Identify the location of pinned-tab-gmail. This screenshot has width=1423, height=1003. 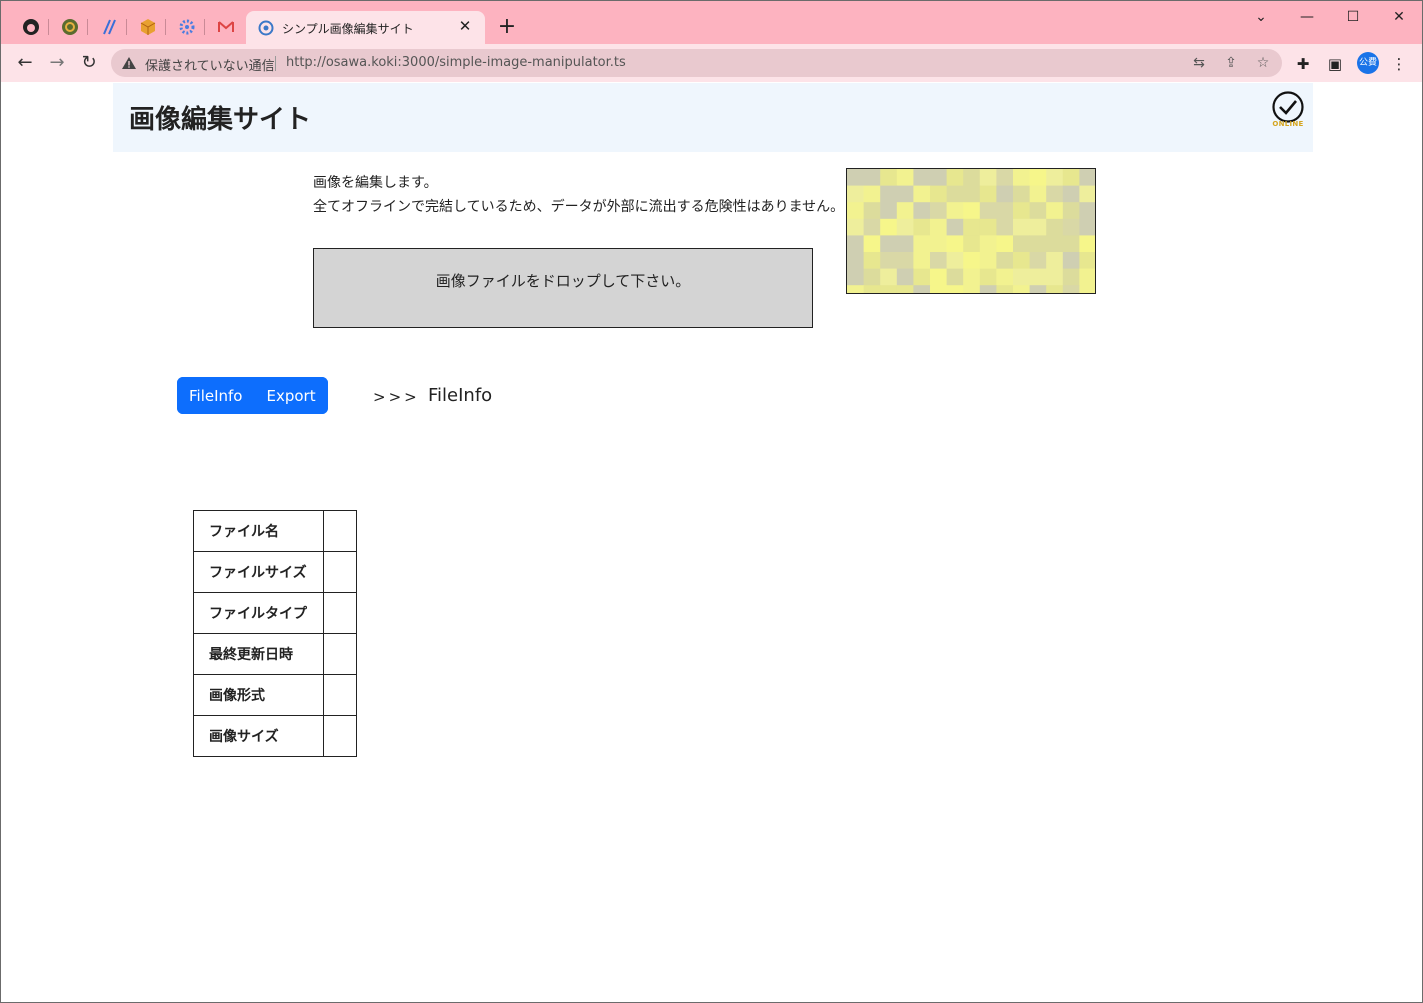
(226, 27).